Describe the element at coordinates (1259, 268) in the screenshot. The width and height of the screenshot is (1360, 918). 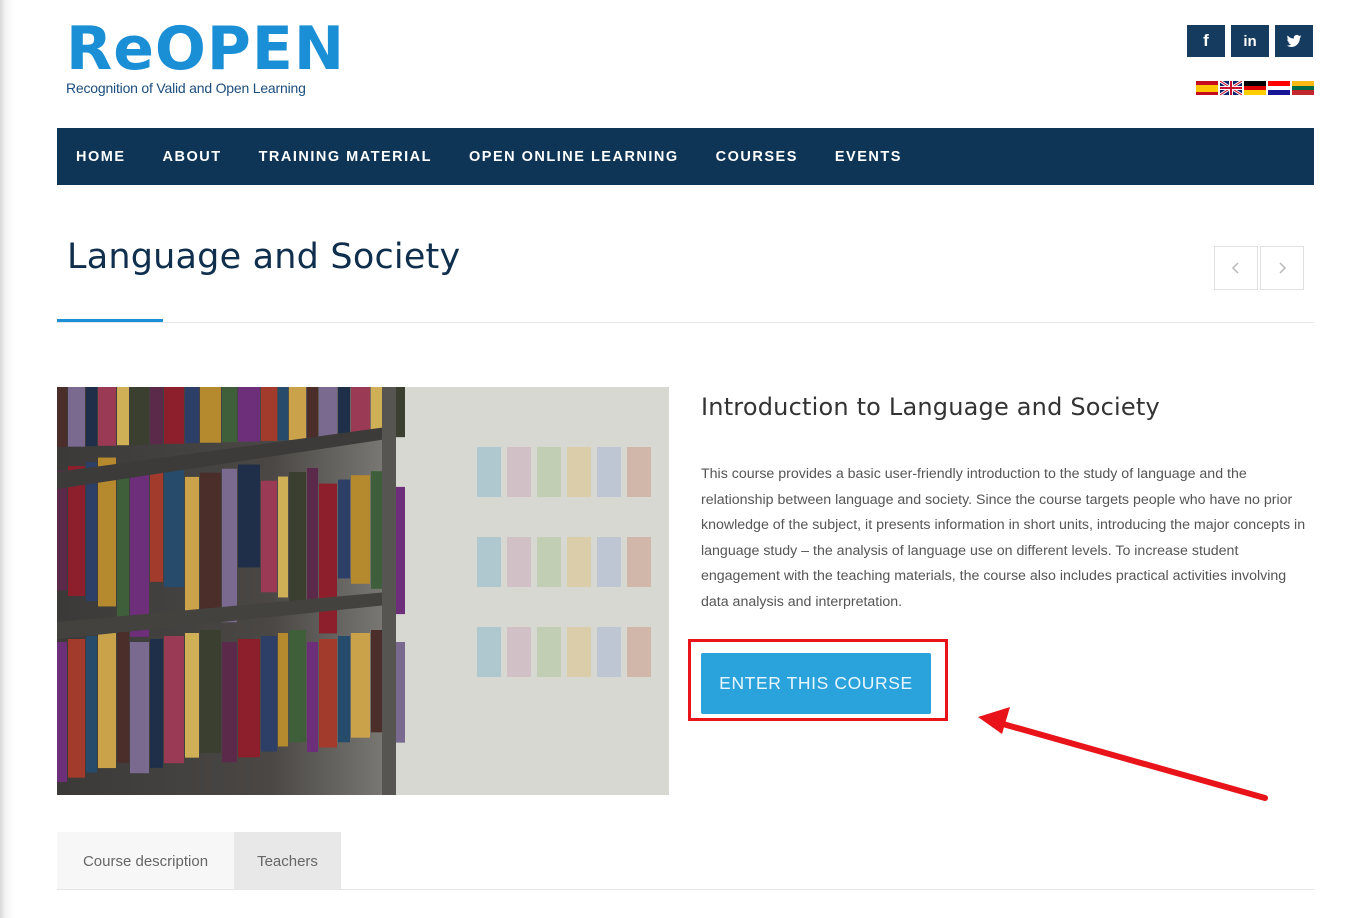
I see `course-pager` at that location.